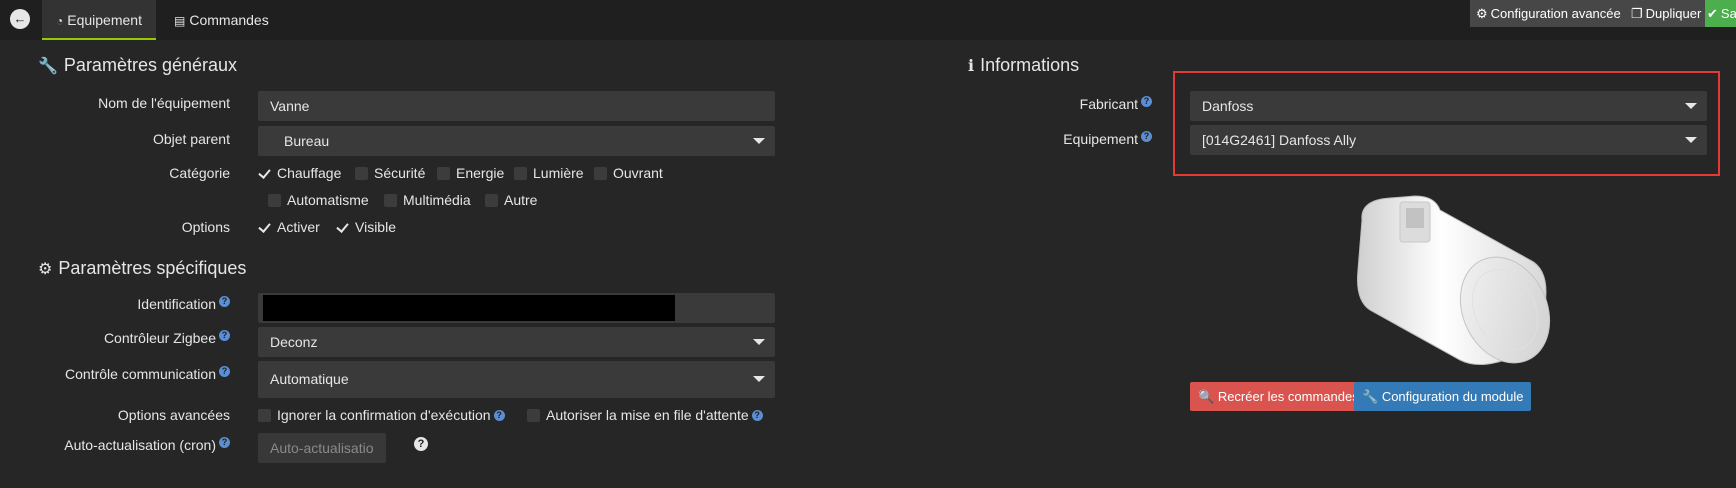 The image size is (1736, 488). What do you see at coordinates (180, 21) in the screenshot?
I see `list-alt-icon: ▤` at bounding box center [180, 21].